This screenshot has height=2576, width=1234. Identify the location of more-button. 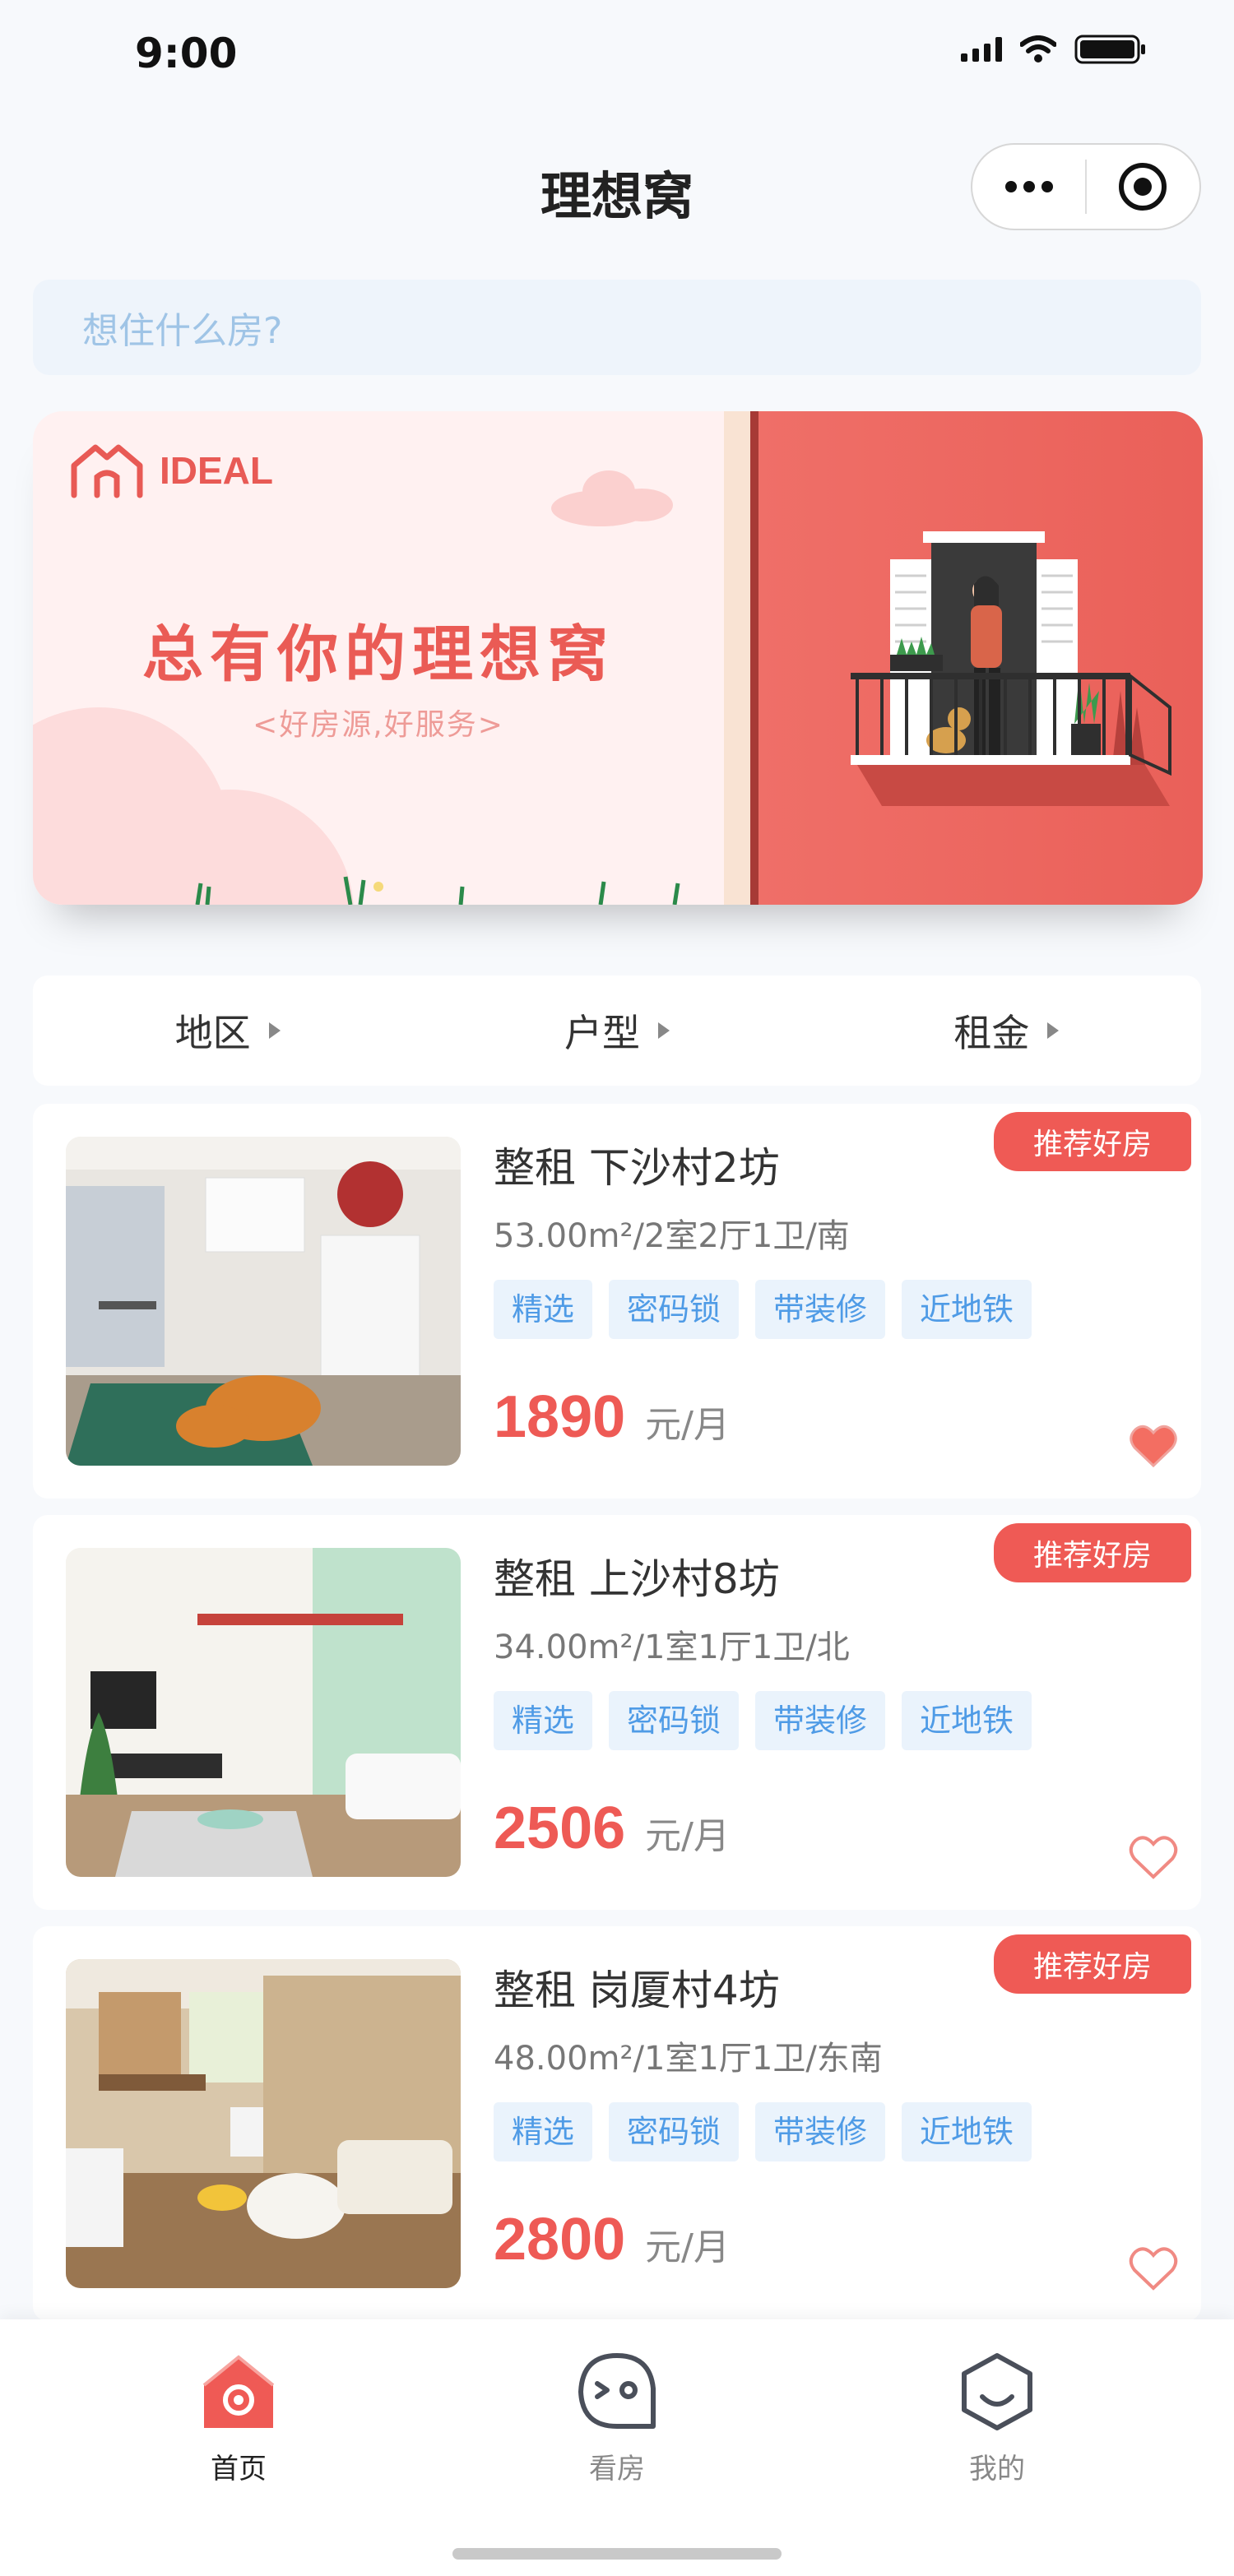
(1028, 187).